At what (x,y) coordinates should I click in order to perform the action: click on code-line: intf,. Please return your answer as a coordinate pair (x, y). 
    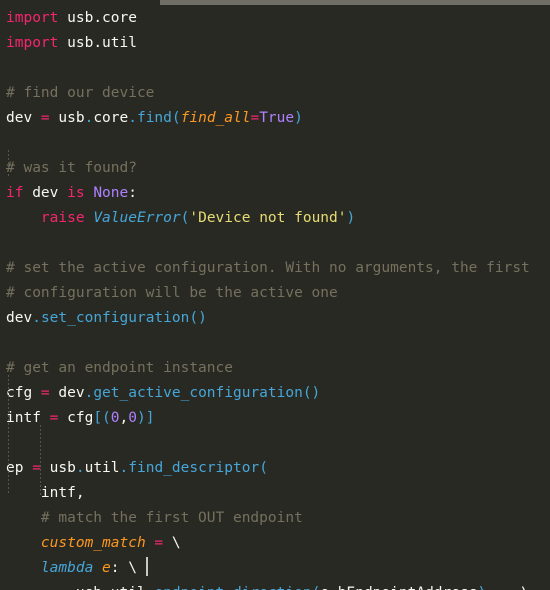
    Looking at the image, I should click on (275, 493).